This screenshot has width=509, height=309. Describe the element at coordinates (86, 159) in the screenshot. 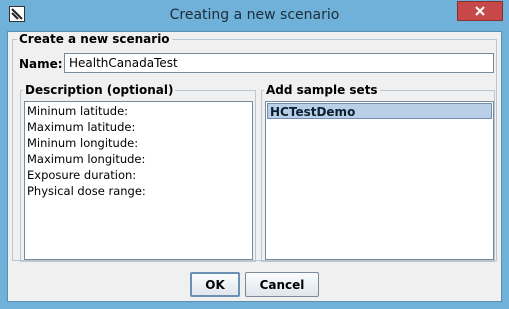

I see `description-line: Maximum longitude:` at that location.